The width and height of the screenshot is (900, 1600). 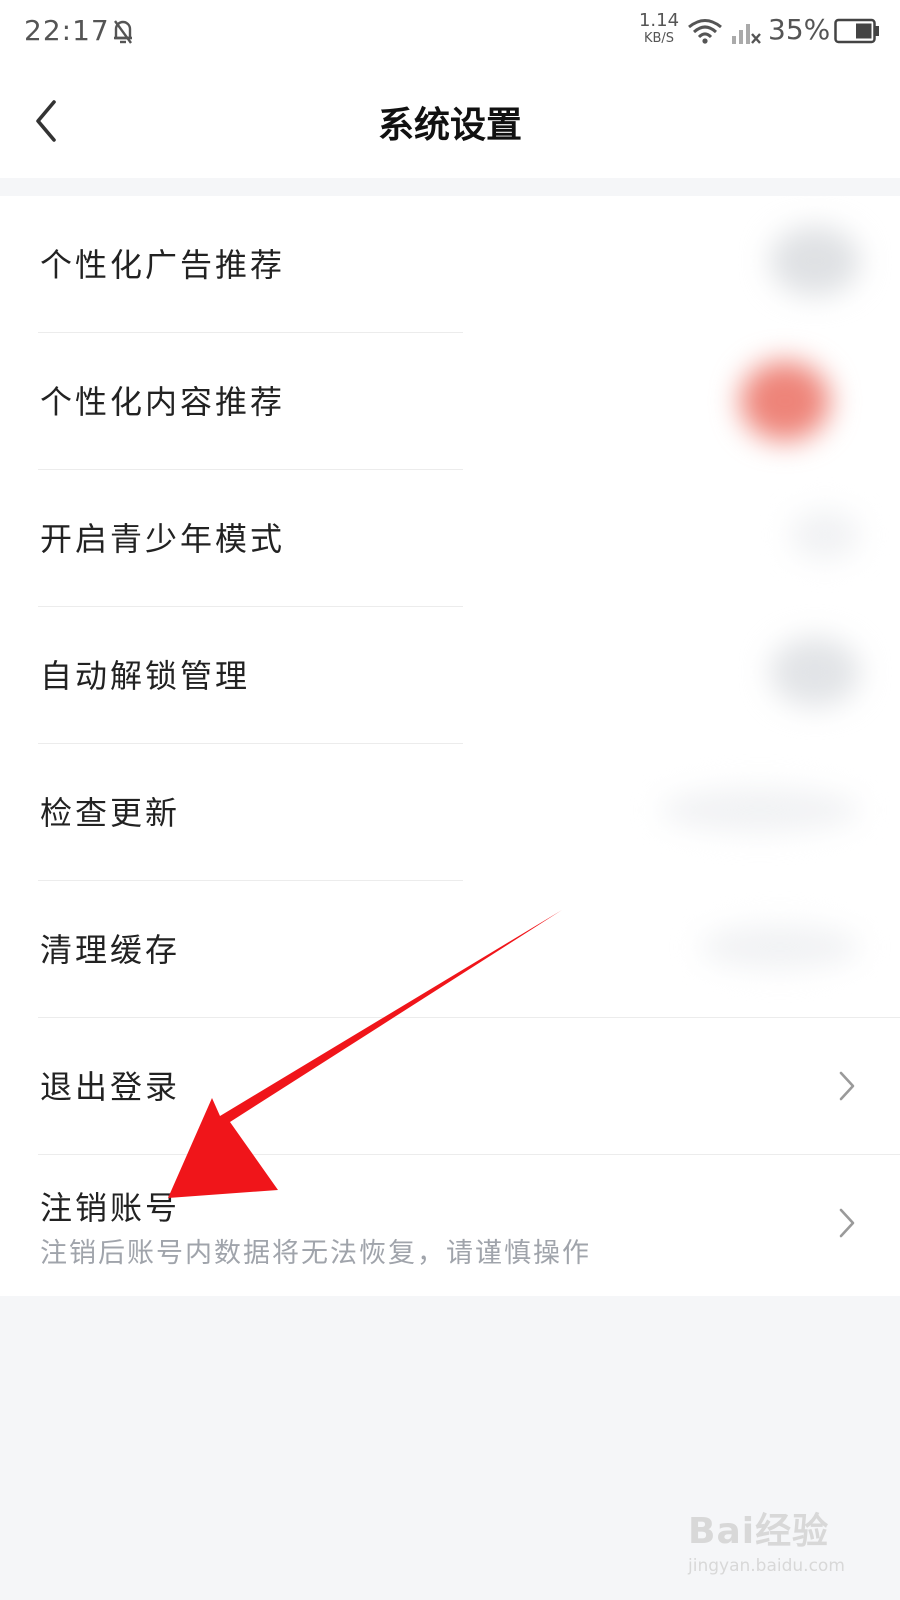 What do you see at coordinates (450, 1223) in the screenshot?
I see `setting-row-delete-account: 注销账号 注销后账号内数据将无法恢复，请谨慎操作` at bounding box center [450, 1223].